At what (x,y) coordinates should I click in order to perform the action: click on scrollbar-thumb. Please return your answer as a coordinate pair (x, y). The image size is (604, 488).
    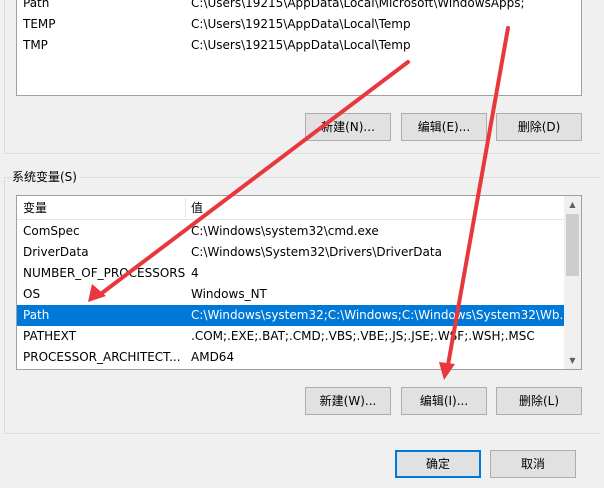
    Looking at the image, I should click on (572, 245).